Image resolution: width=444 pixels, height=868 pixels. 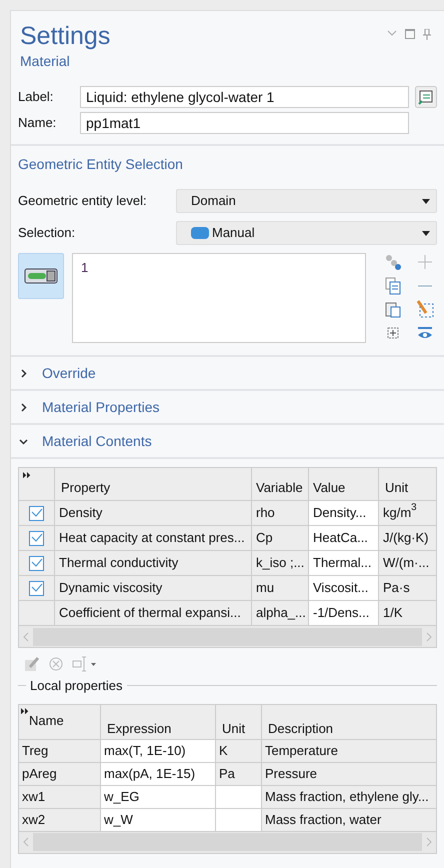 What do you see at coordinates (393, 262) in the screenshot?
I see `link-nodes-icon` at bounding box center [393, 262].